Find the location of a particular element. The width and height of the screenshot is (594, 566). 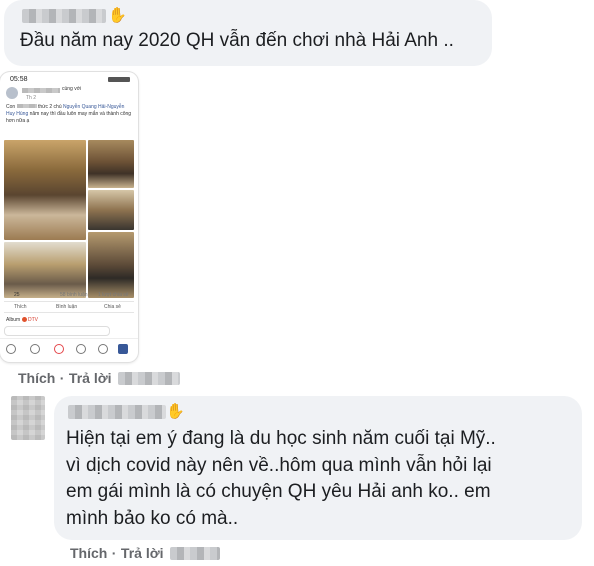

profile-icon is located at coordinates (81, 349).